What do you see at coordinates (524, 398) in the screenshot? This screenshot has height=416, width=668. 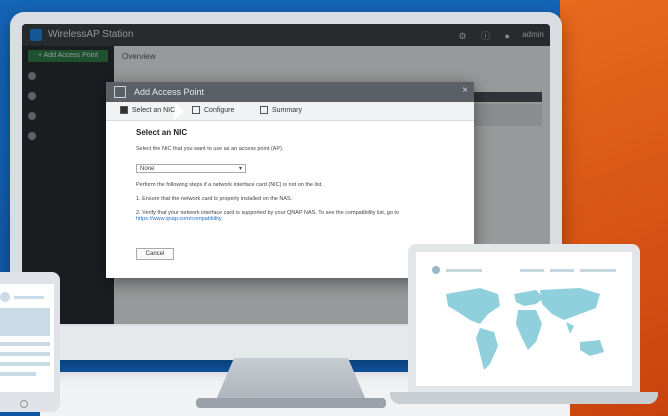 I see `laptop-base` at bounding box center [524, 398].